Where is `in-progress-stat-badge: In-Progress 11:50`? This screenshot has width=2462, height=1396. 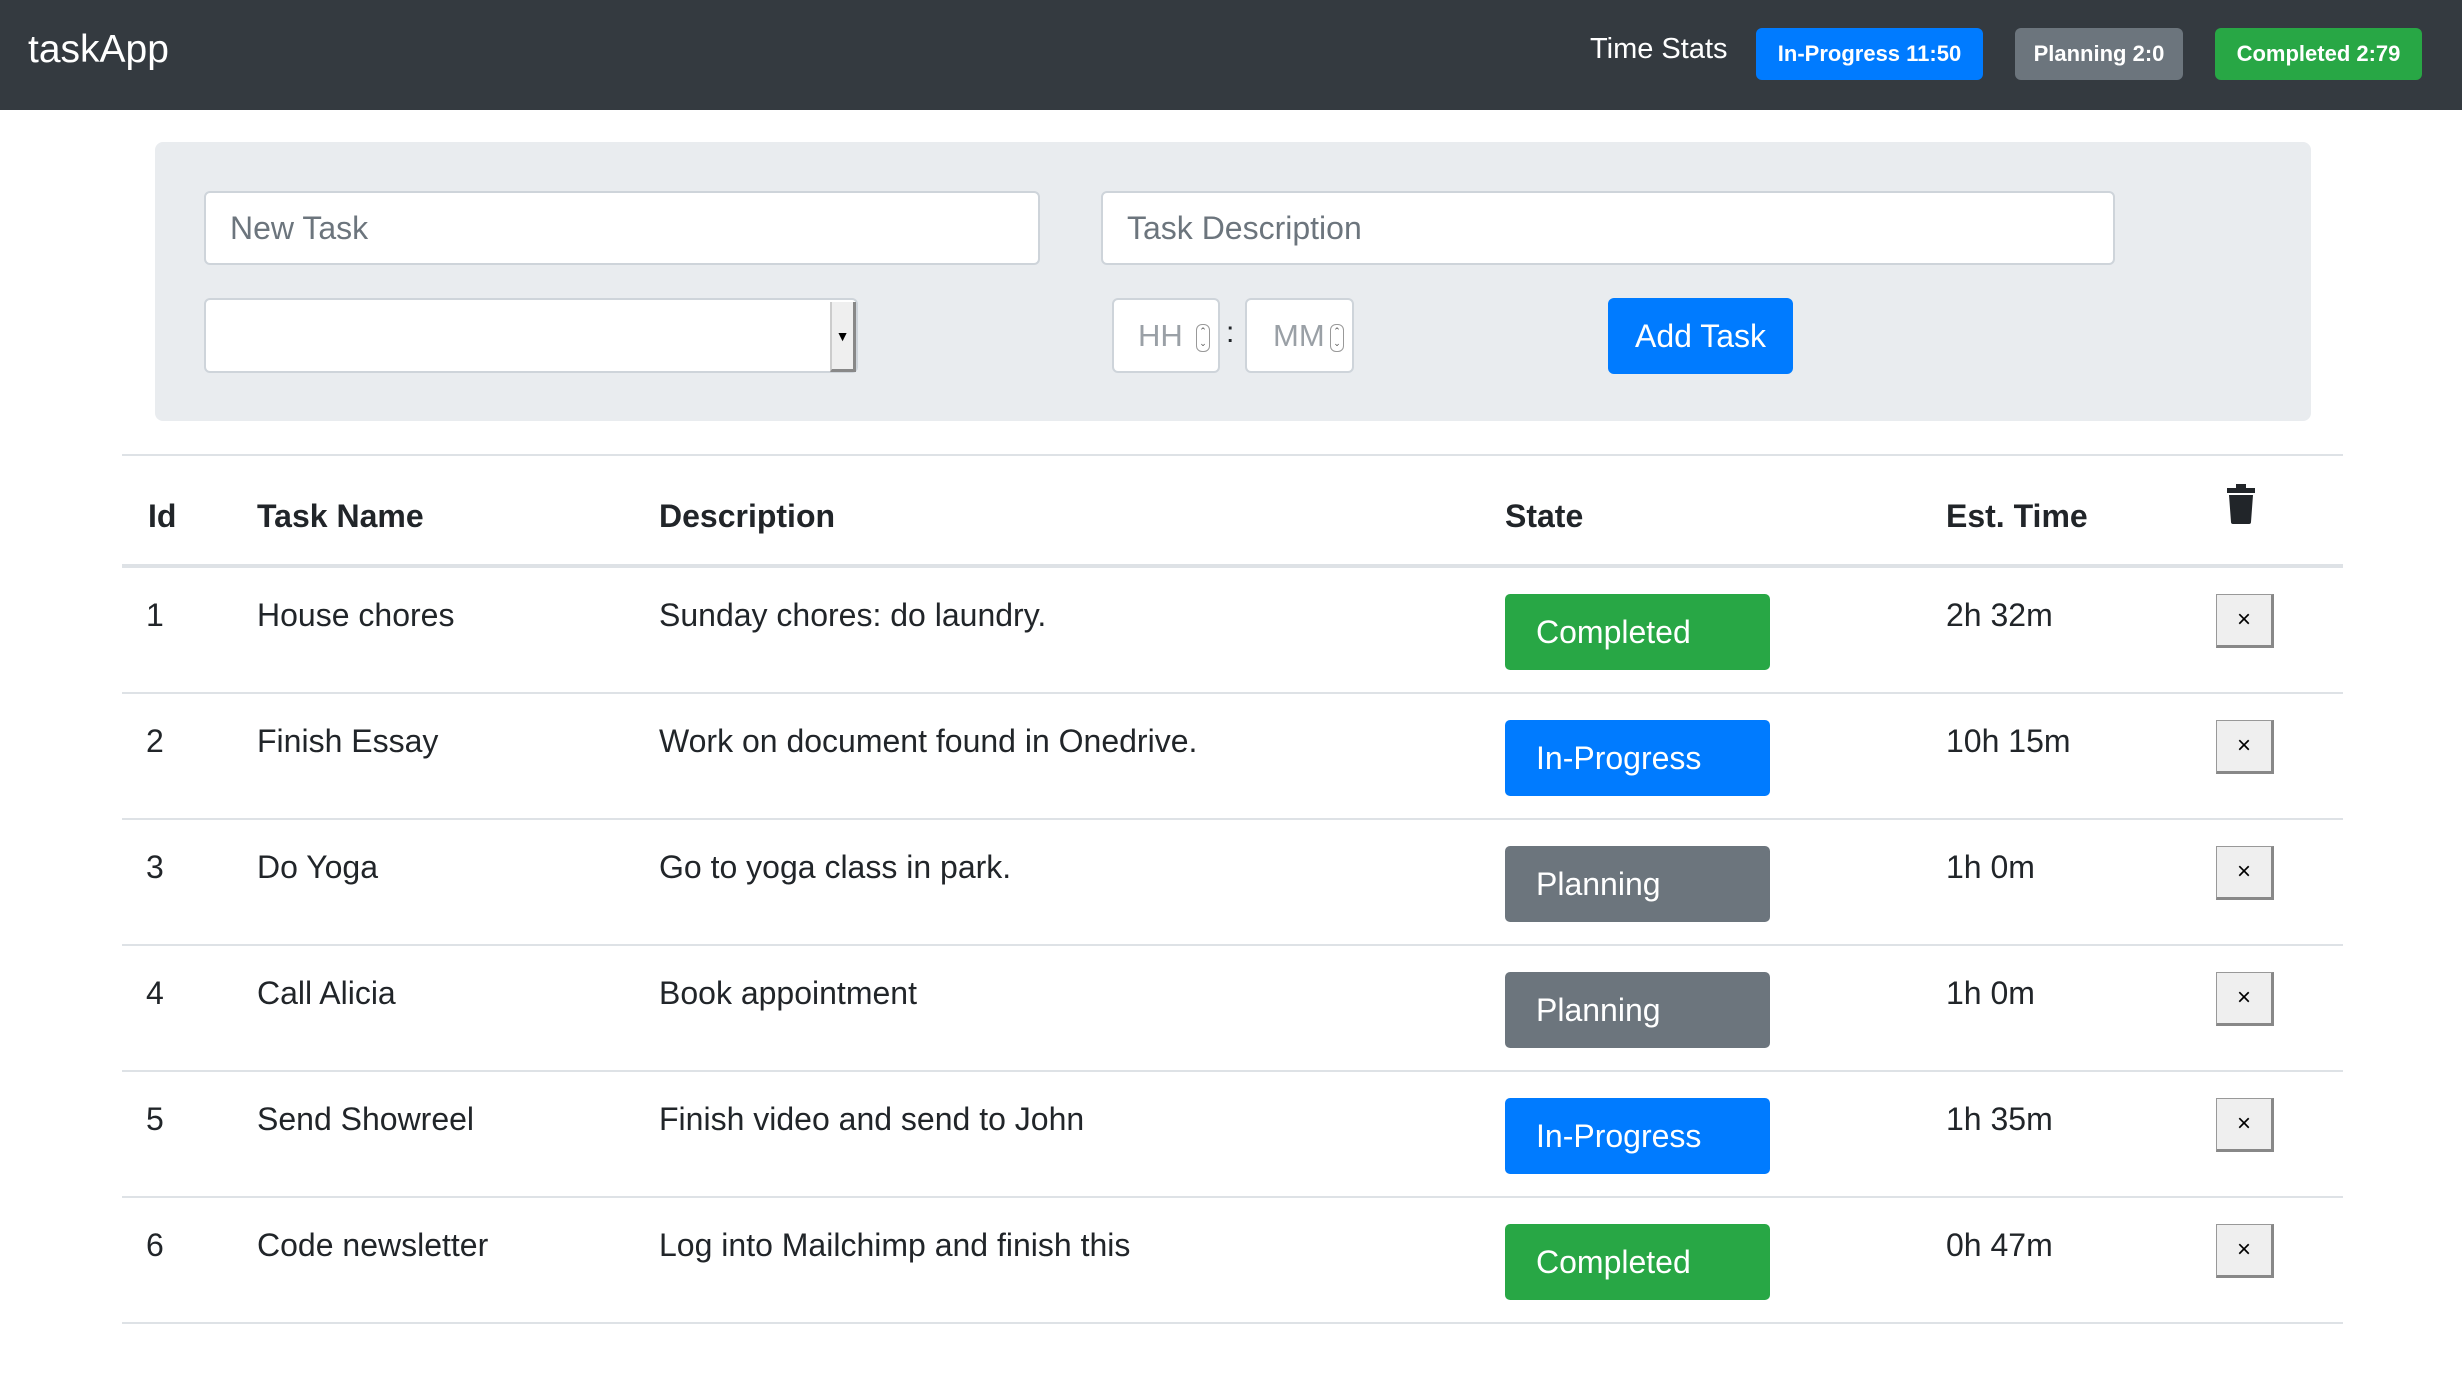 in-progress-stat-badge: In-Progress 11:50 is located at coordinates (1869, 54).